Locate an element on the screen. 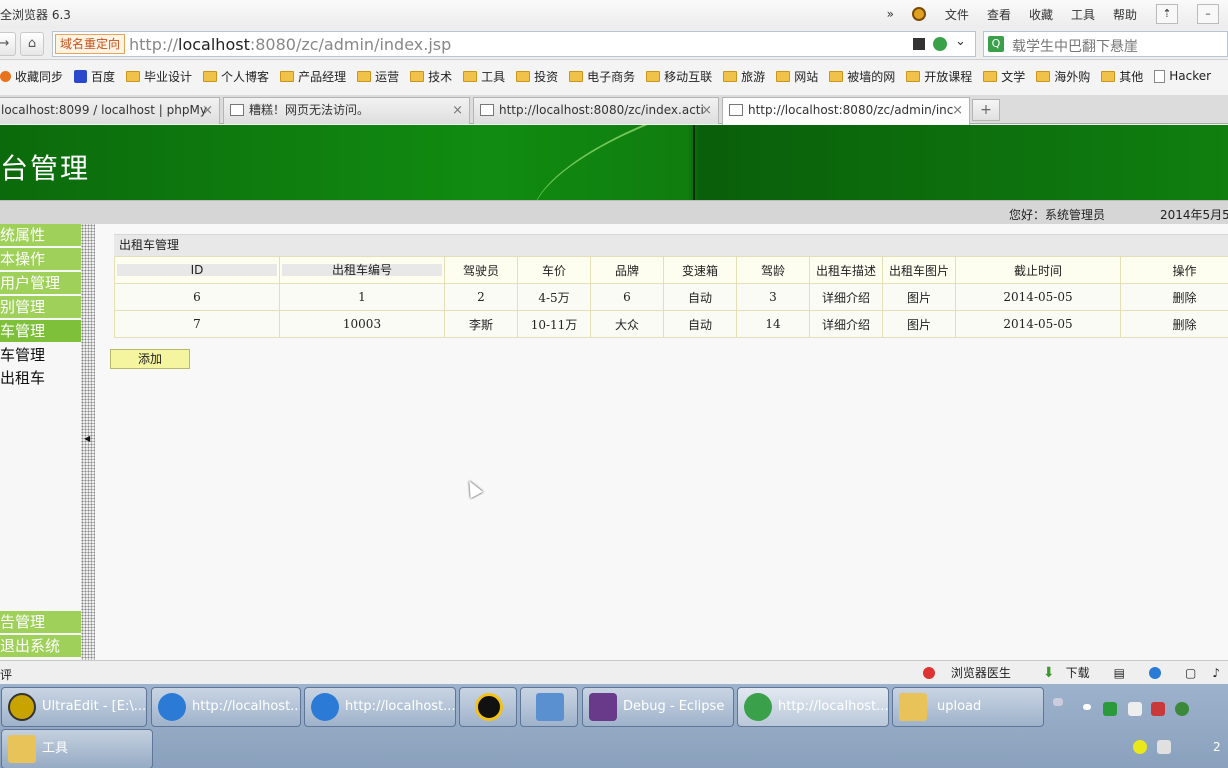 The image size is (1228, 768). menu-tools: 工具 is located at coordinates (1083, 14).